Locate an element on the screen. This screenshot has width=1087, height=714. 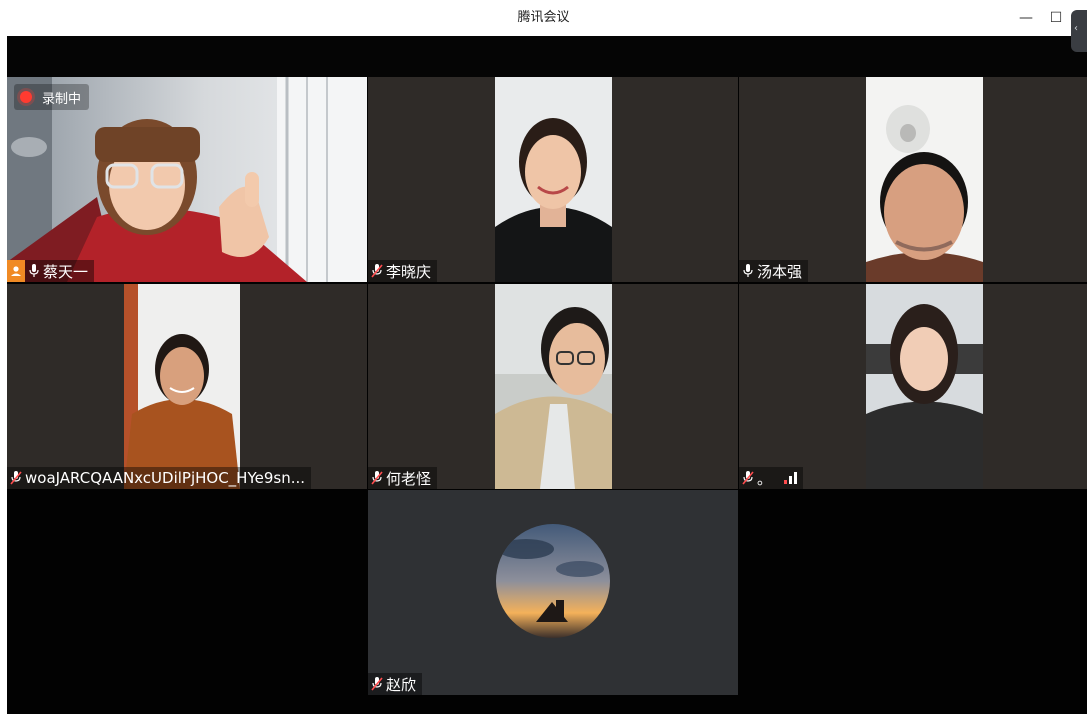
side-panel-toggle: ‹ is located at coordinates (1079, 31).